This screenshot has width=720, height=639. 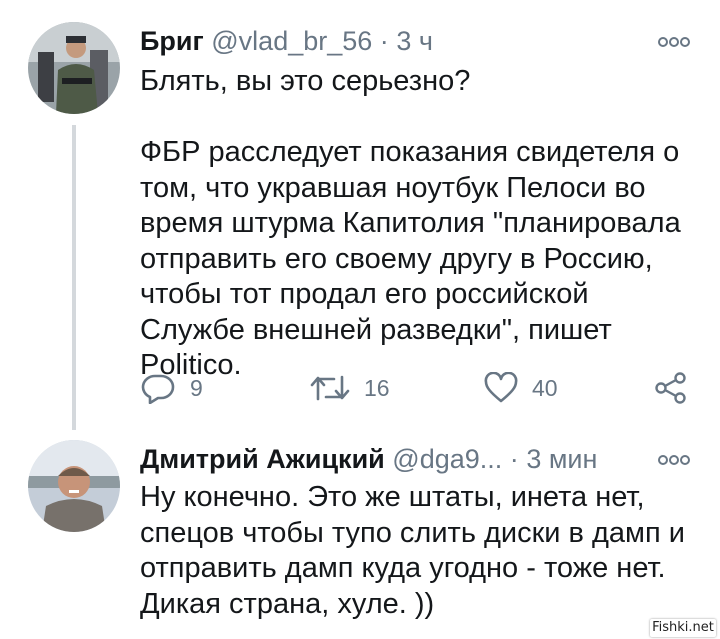 What do you see at coordinates (683, 628) in the screenshot?
I see `watermark-logo: Fishki.net` at bounding box center [683, 628].